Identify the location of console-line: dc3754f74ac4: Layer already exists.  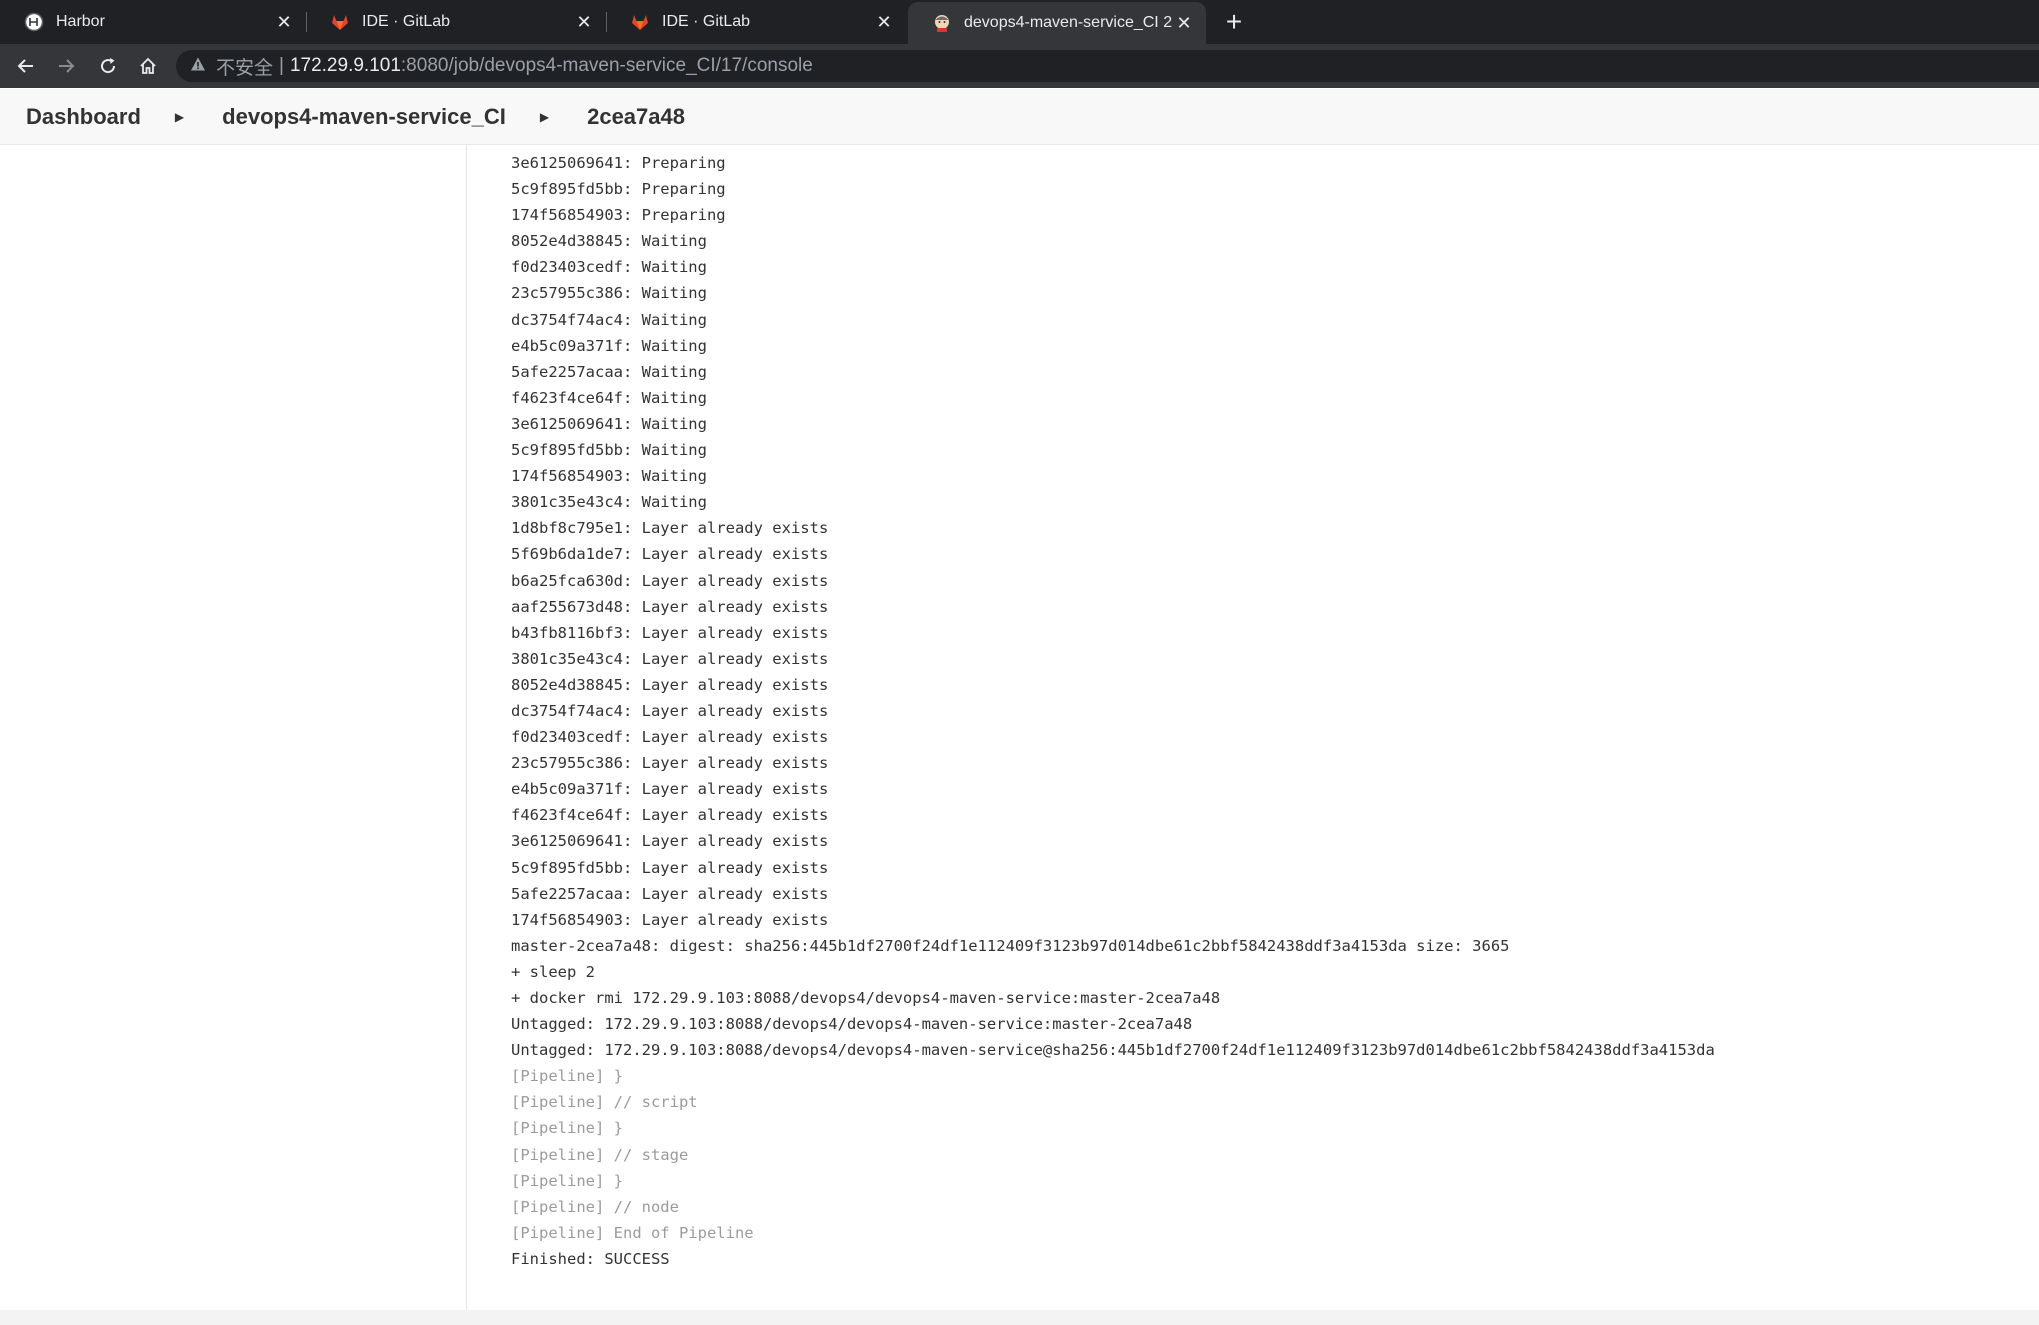
(670, 710).